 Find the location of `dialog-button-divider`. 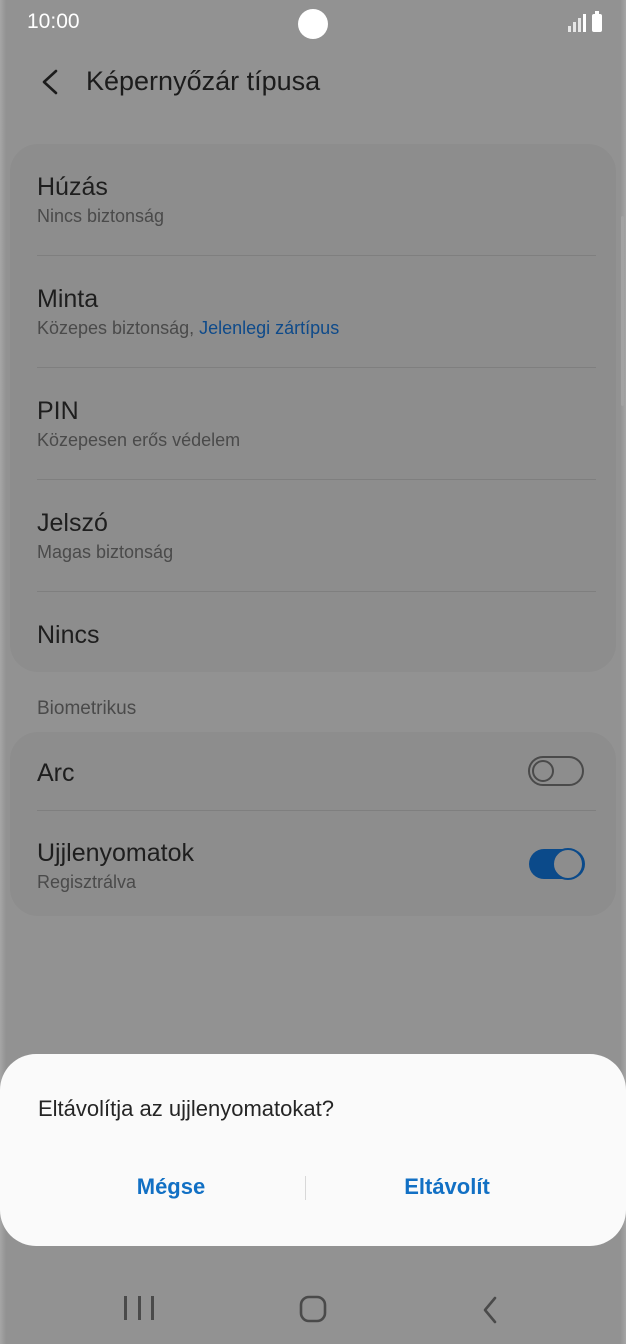

dialog-button-divider is located at coordinates (305, 1188).